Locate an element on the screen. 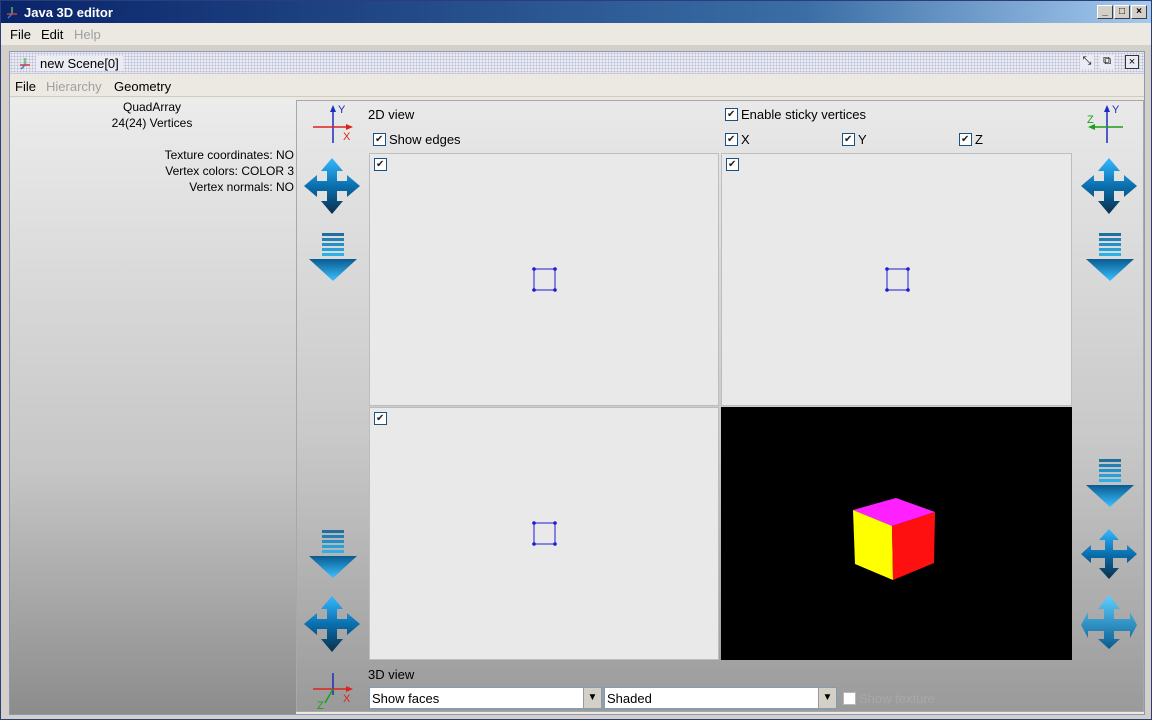  view-zy-checkbox is located at coordinates (732, 164).